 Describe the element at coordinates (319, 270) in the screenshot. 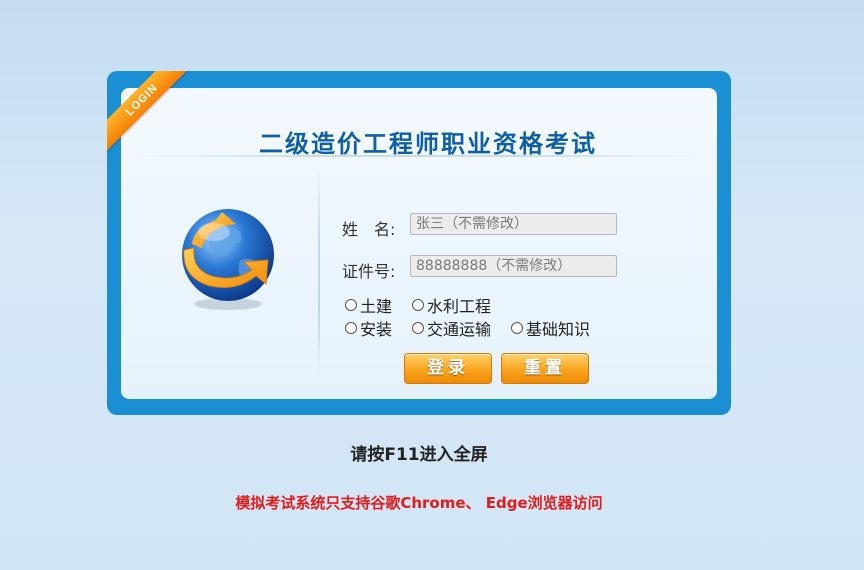

I see `vertical-divider` at that location.